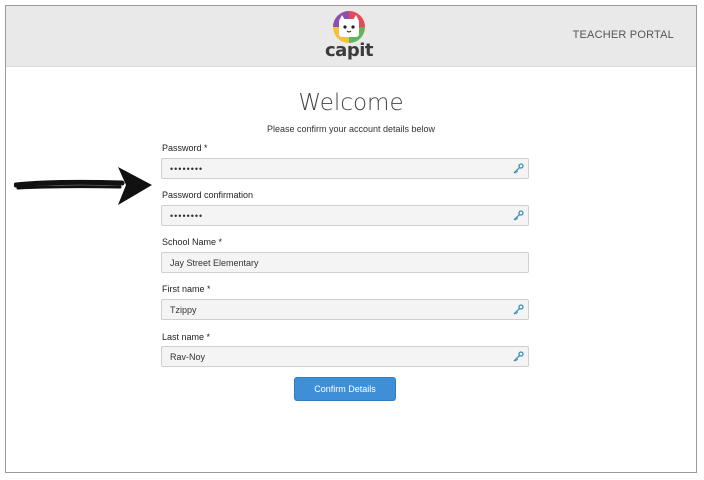 This screenshot has height=480, width=704. I want to click on logo-text: capit, so click(349, 50).